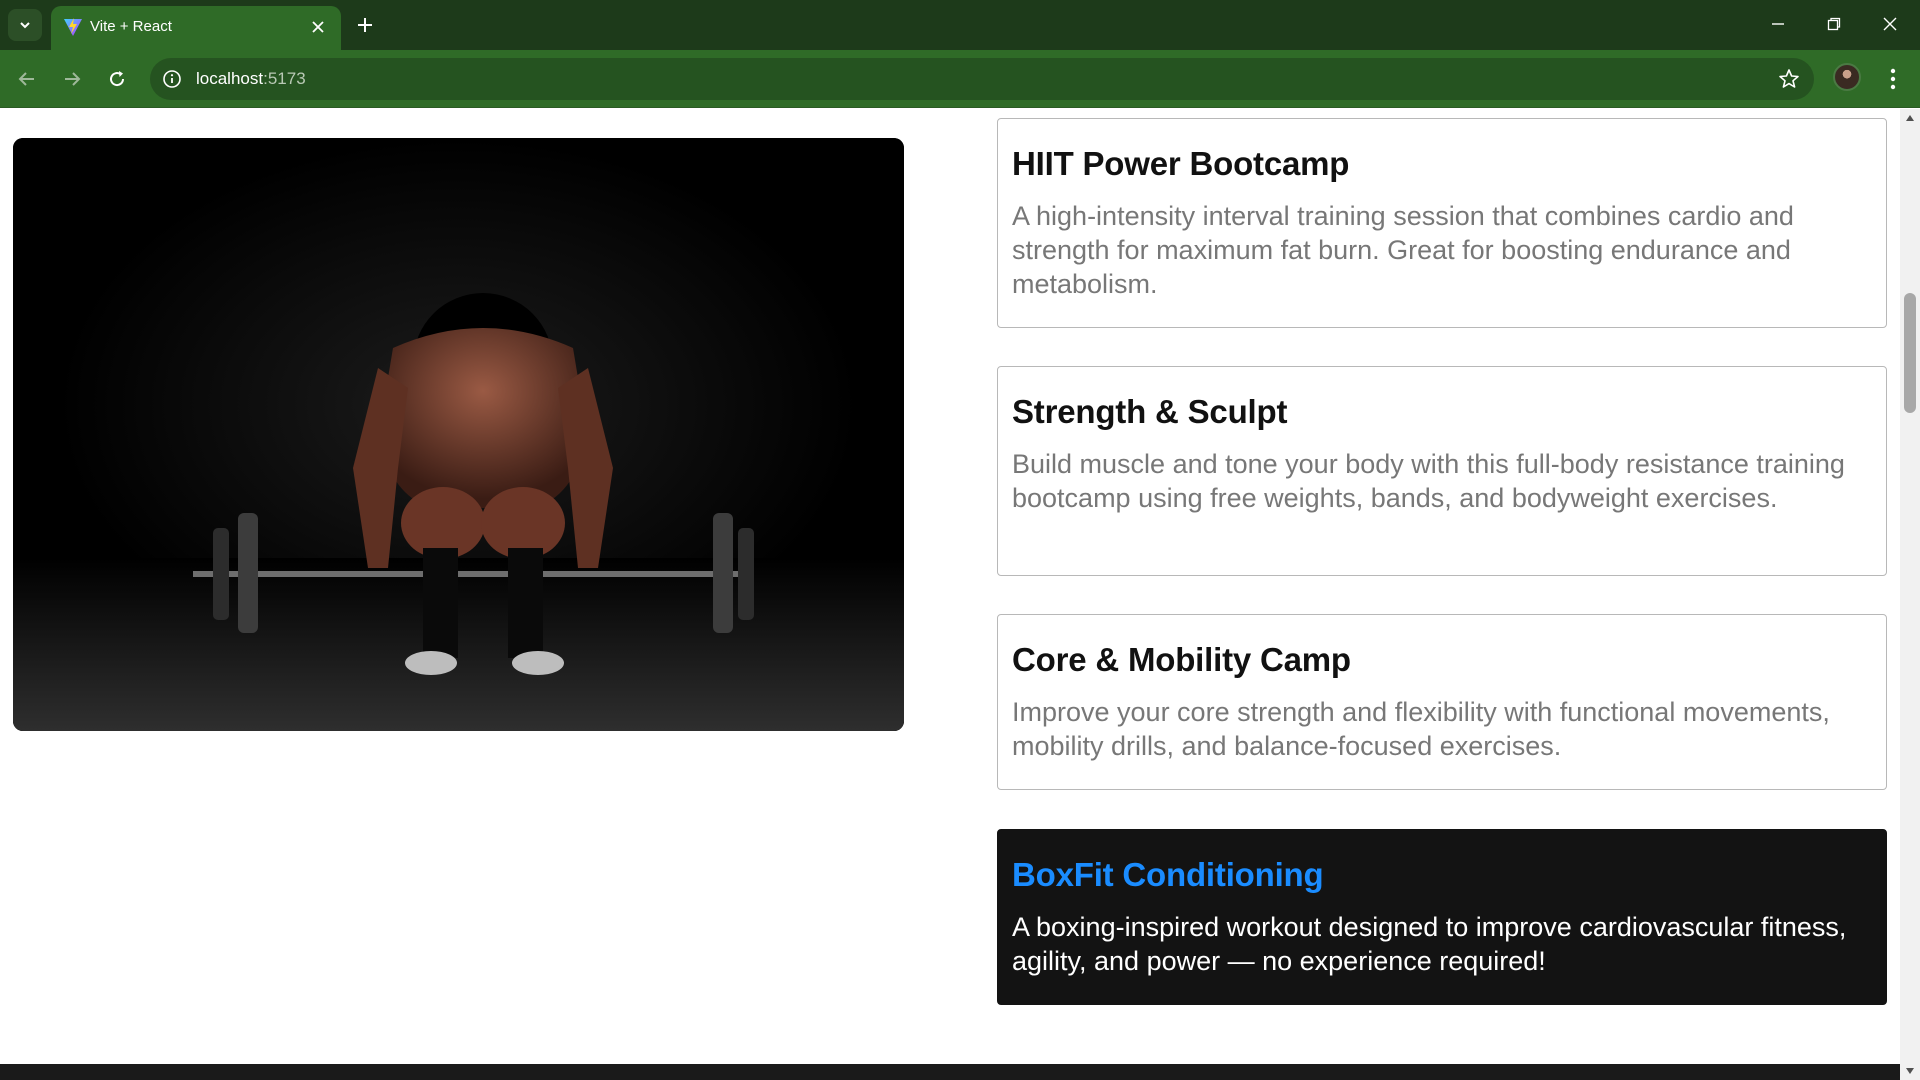 This screenshot has width=1920, height=1080. What do you see at coordinates (1168, 874) in the screenshot?
I see `program-title: BoxFit Conditioning` at bounding box center [1168, 874].